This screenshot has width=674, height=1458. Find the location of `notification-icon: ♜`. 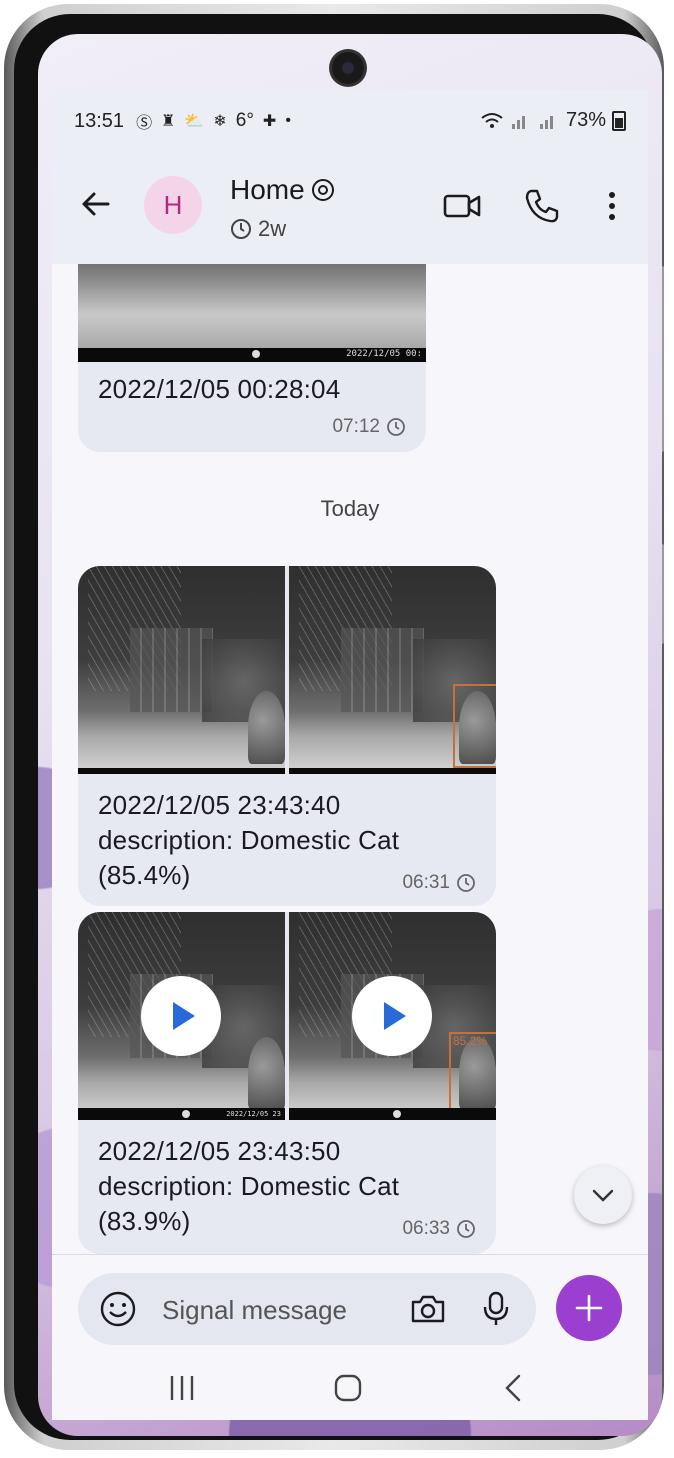

notification-icon: ♜ is located at coordinates (168, 121).